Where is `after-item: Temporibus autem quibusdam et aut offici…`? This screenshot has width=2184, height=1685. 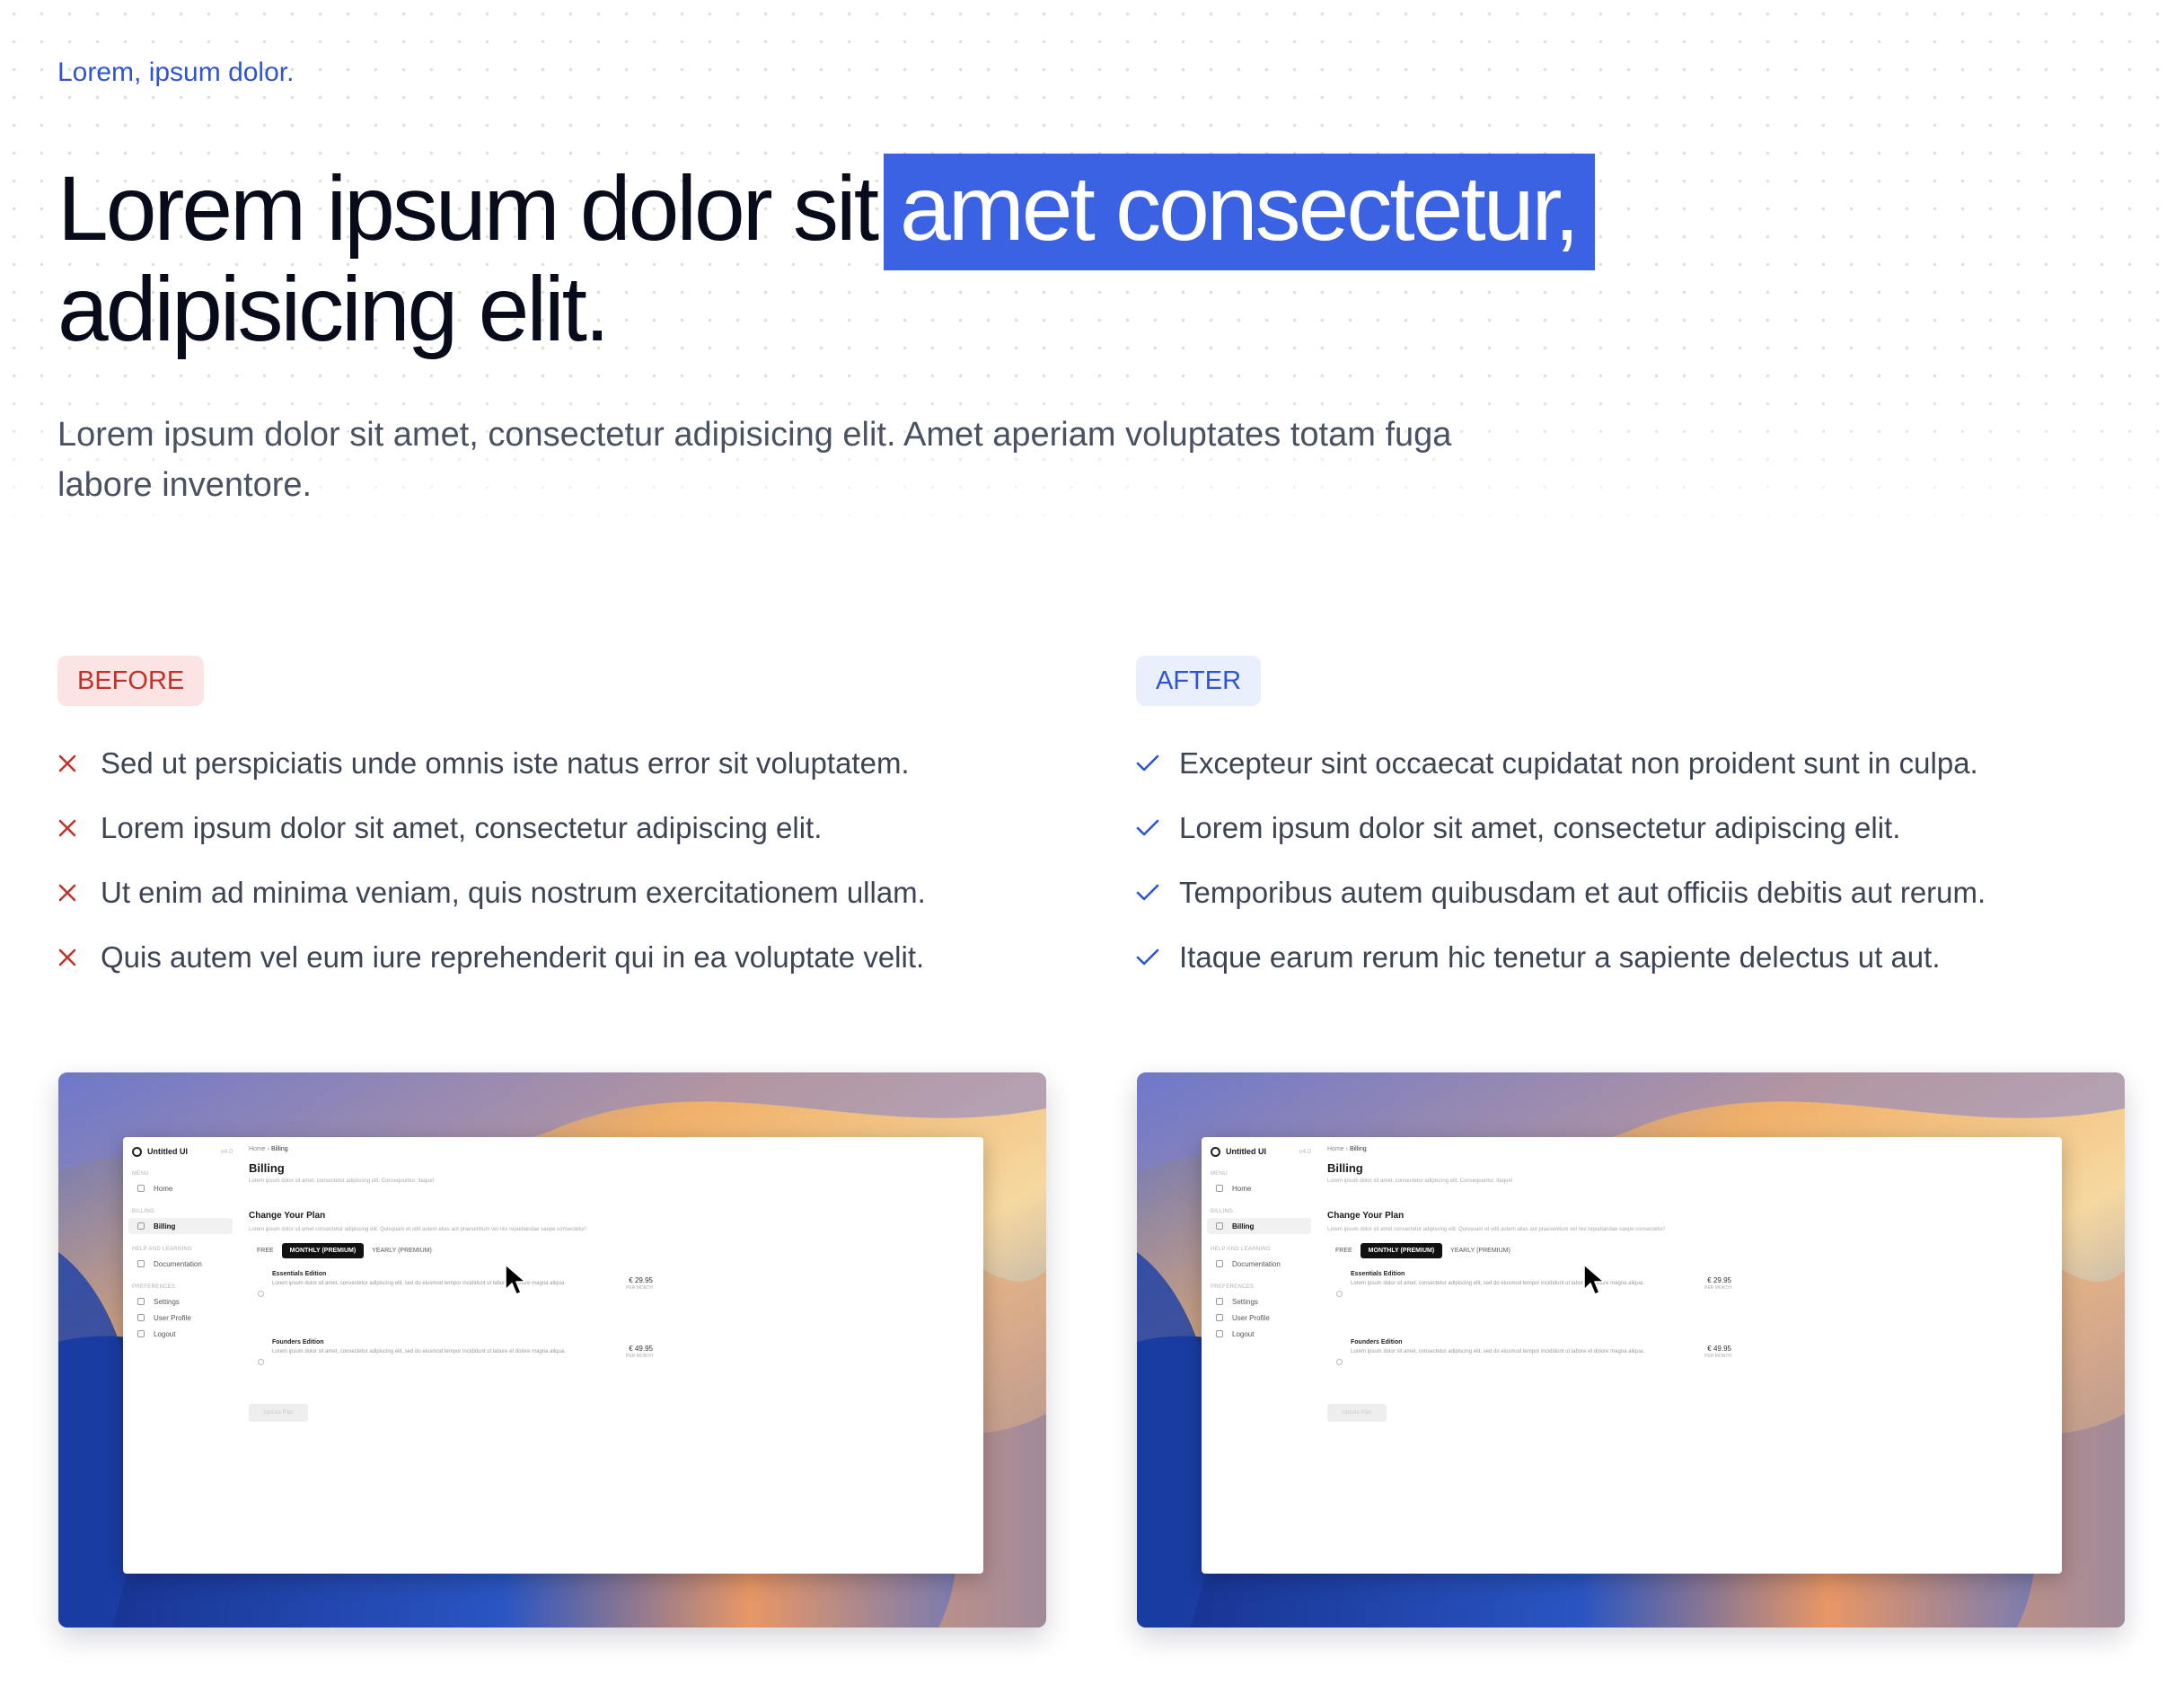 after-item: Temporibus autem quibusdam et aut offici… is located at coordinates (1639, 892).